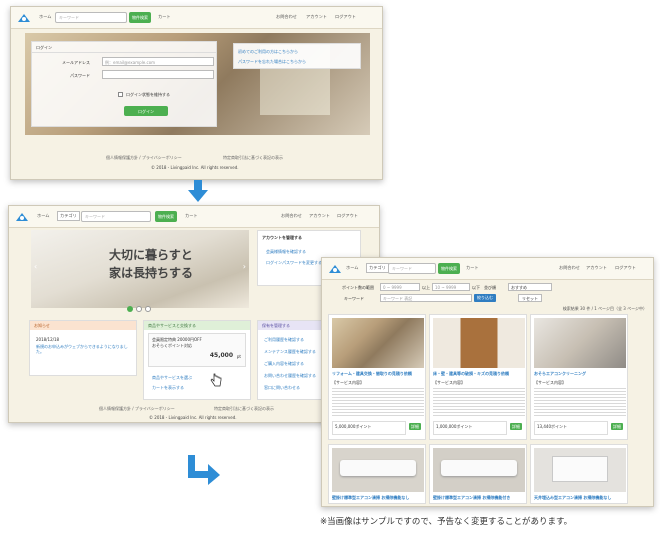 Image resolution: width=660 pixels, height=538 pixels. Describe the element at coordinates (290, 351) in the screenshot. I see `guide-link-2: メンテナンス履歴を確認する` at that location.